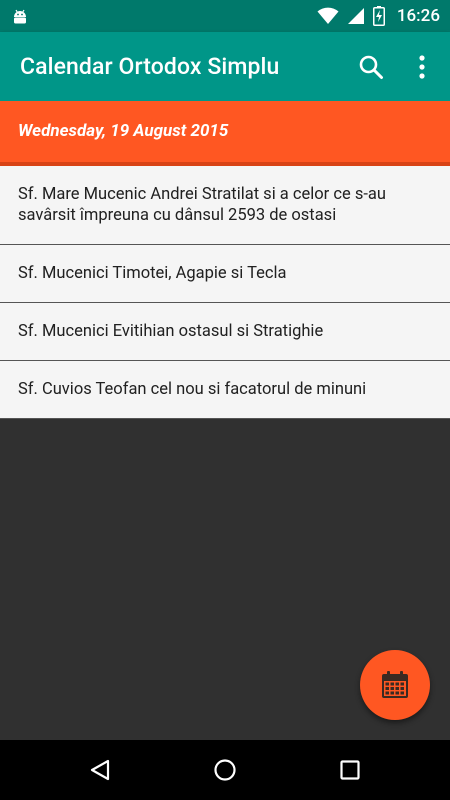 The height and width of the screenshot is (800, 450). I want to click on app-bar: Calendar Ortodox Simplu, so click(225, 66).